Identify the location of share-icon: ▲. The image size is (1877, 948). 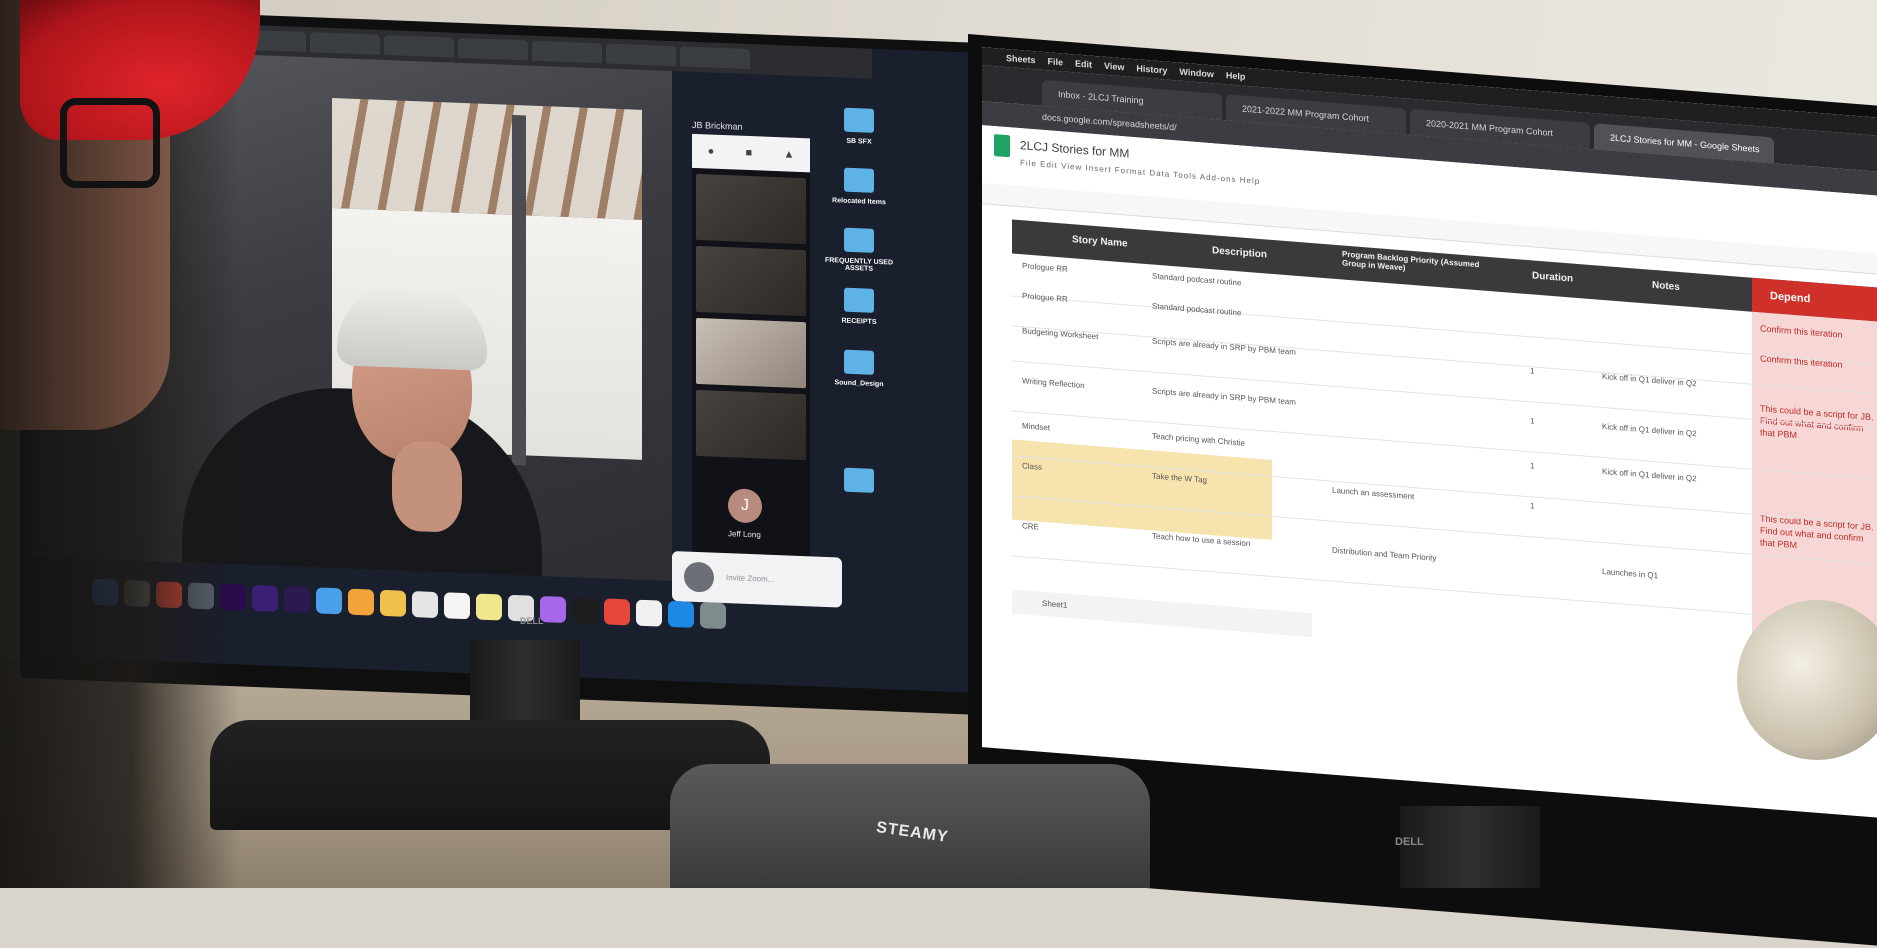
(788, 154).